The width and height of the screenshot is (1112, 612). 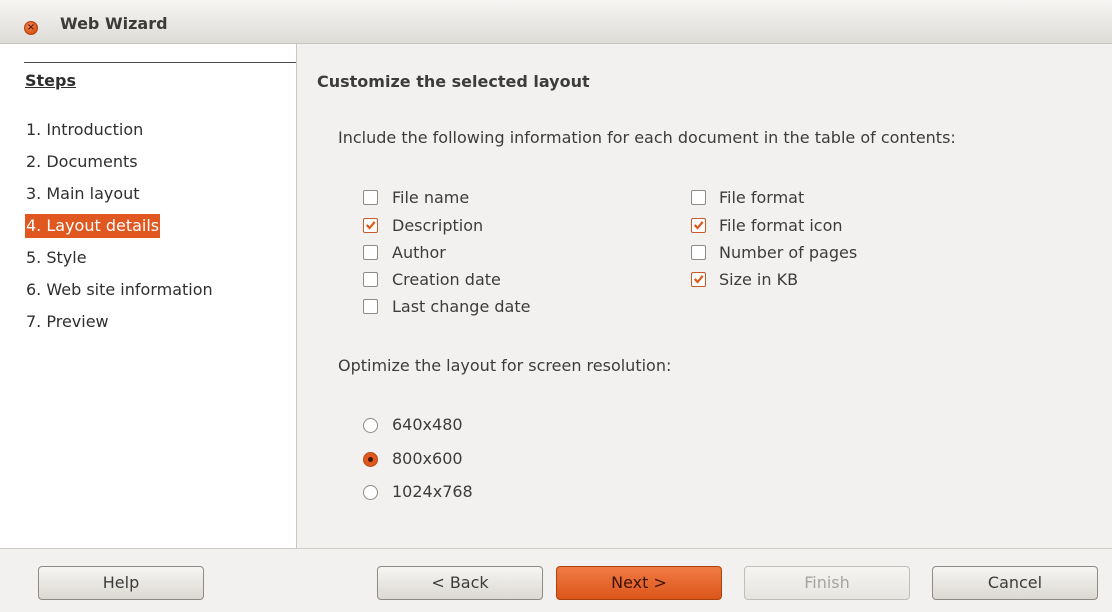 What do you see at coordinates (160, 62) in the screenshot?
I see `steps-divider` at bounding box center [160, 62].